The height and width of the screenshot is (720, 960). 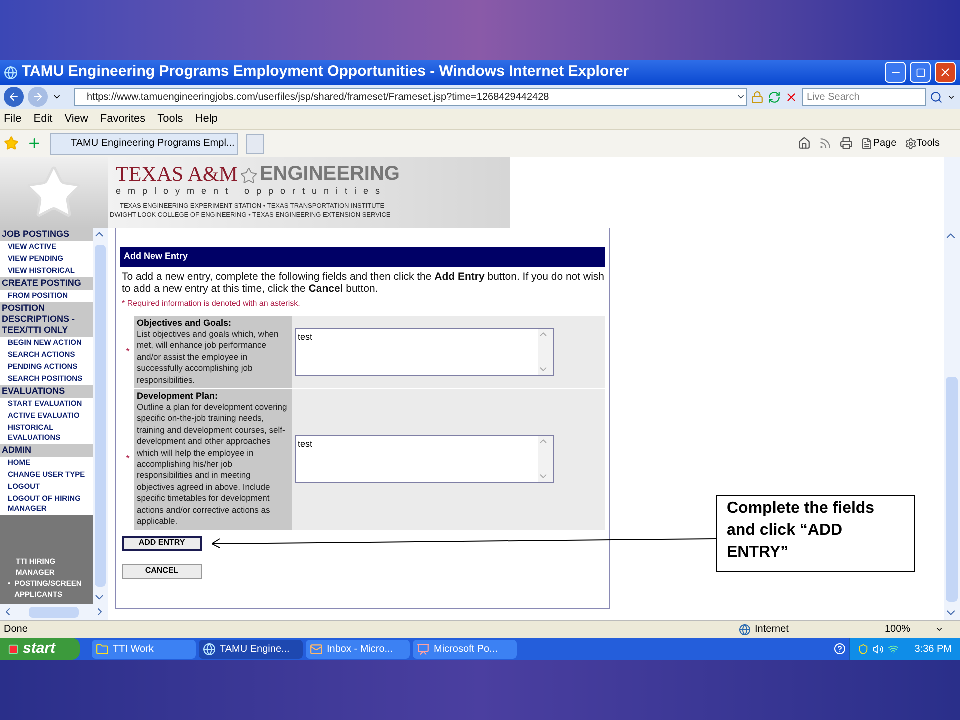 What do you see at coordinates (757, 97) in the screenshot?
I see `lock-icon` at bounding box center [757, 97].